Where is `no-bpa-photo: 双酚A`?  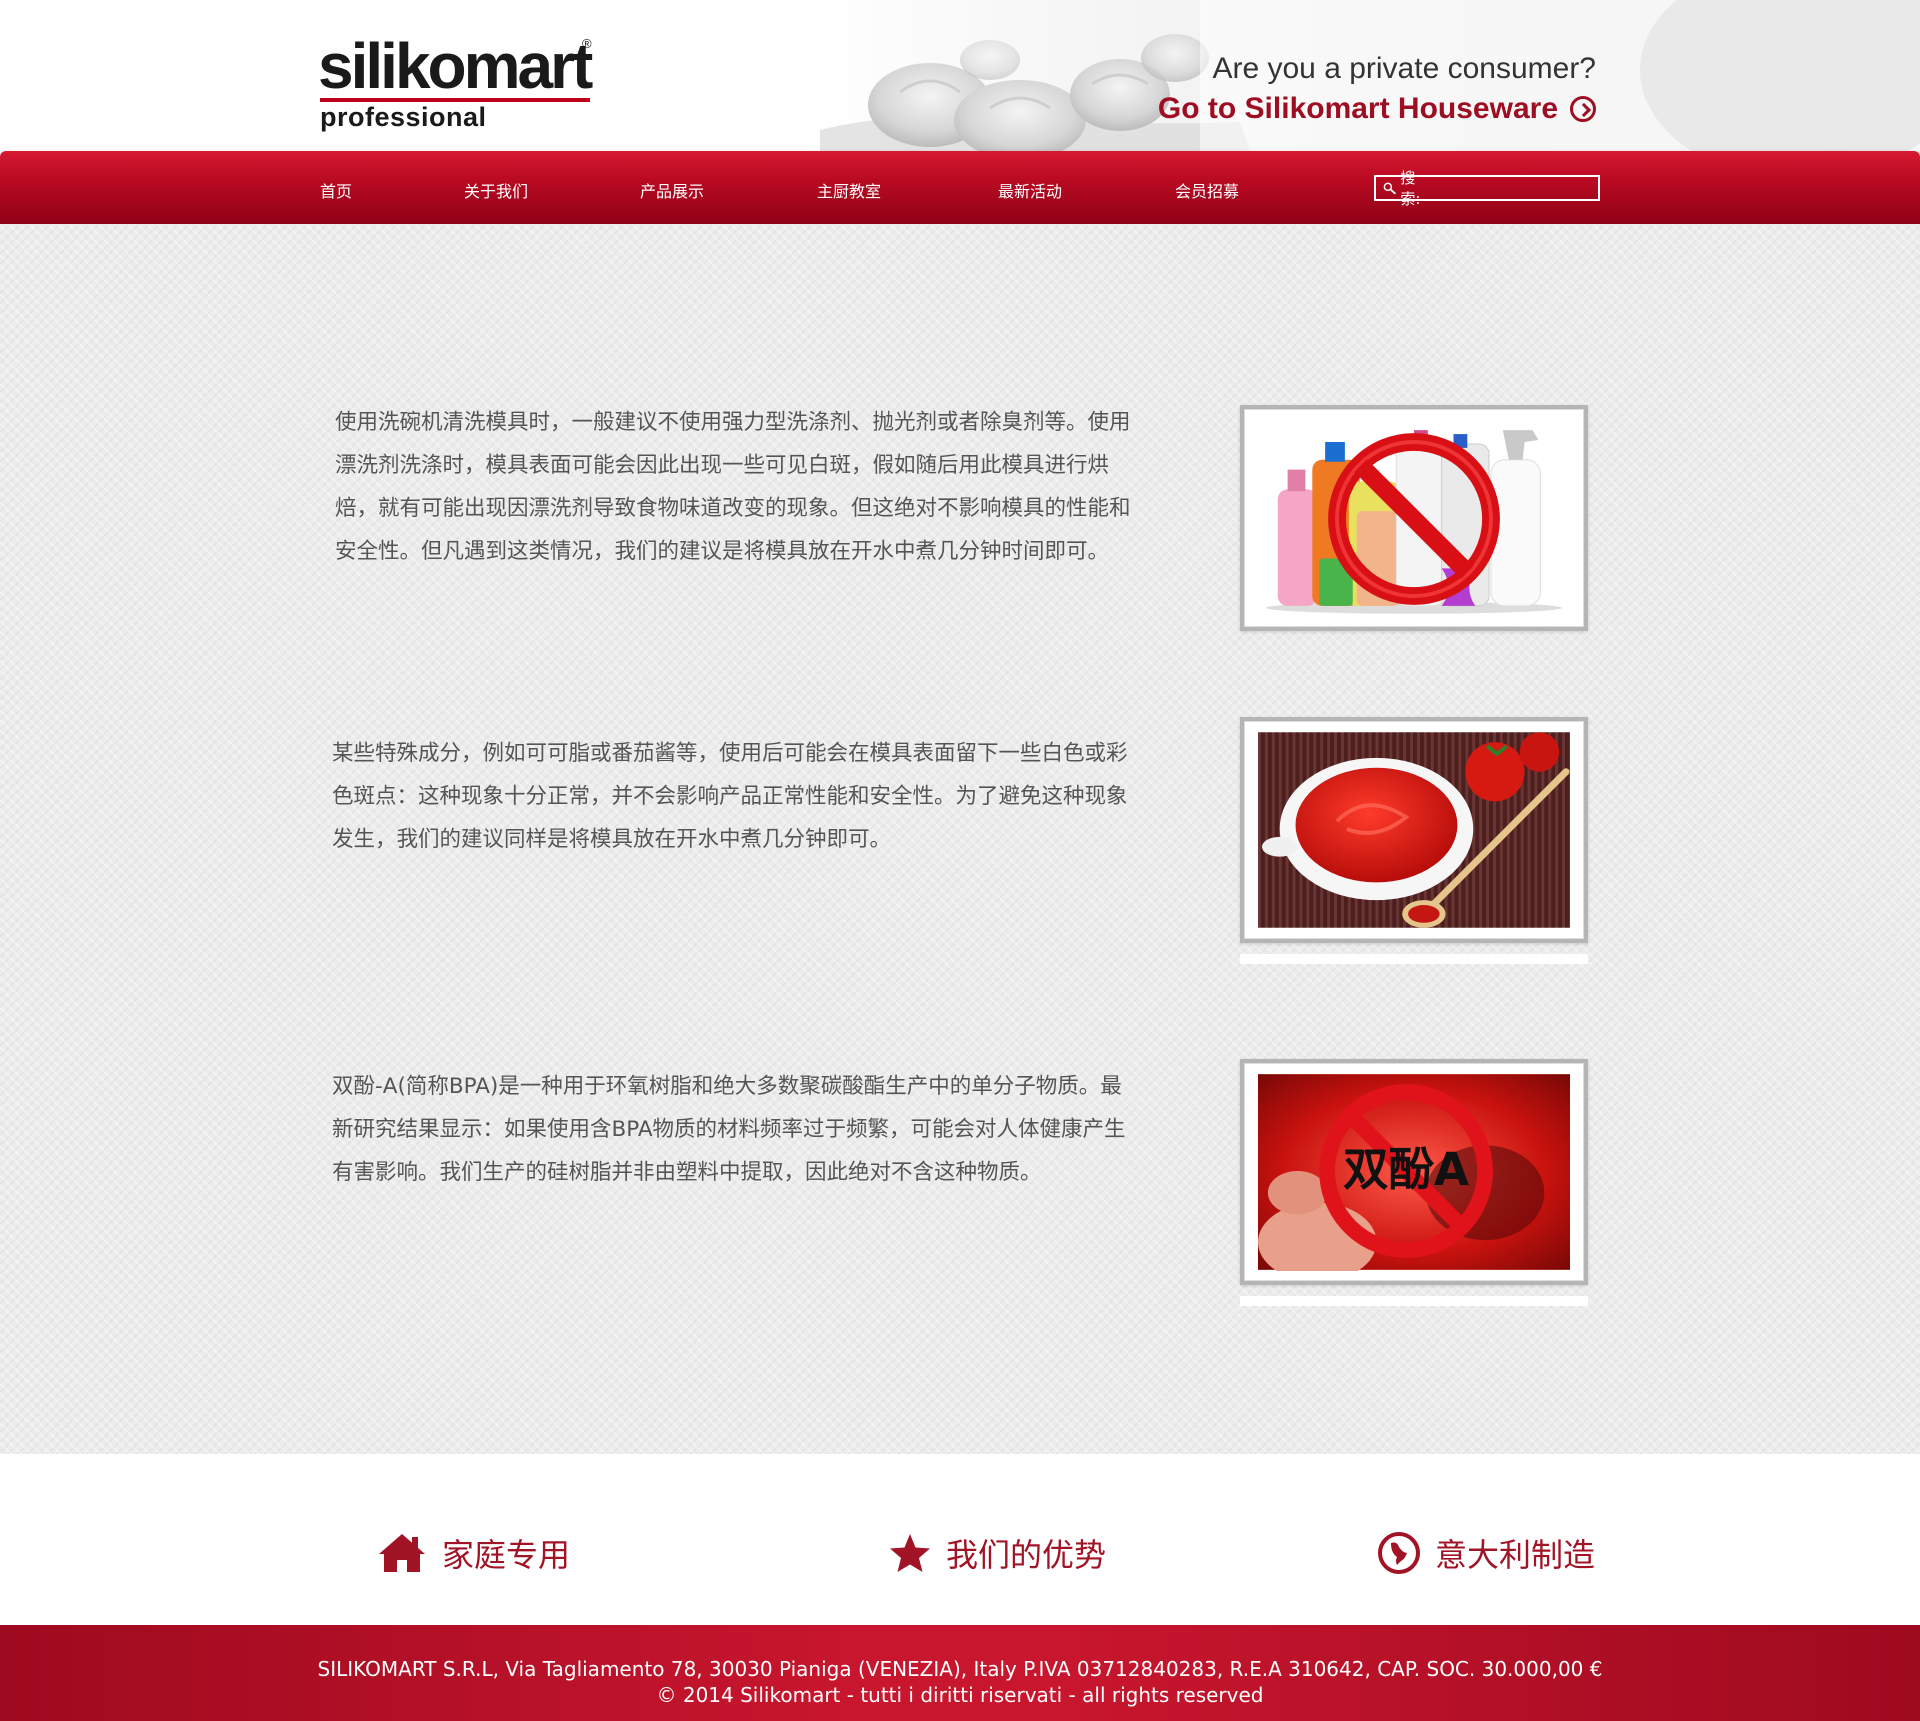
no-bpa-photo: 双酚A is located at coordinates (1414, 1172).